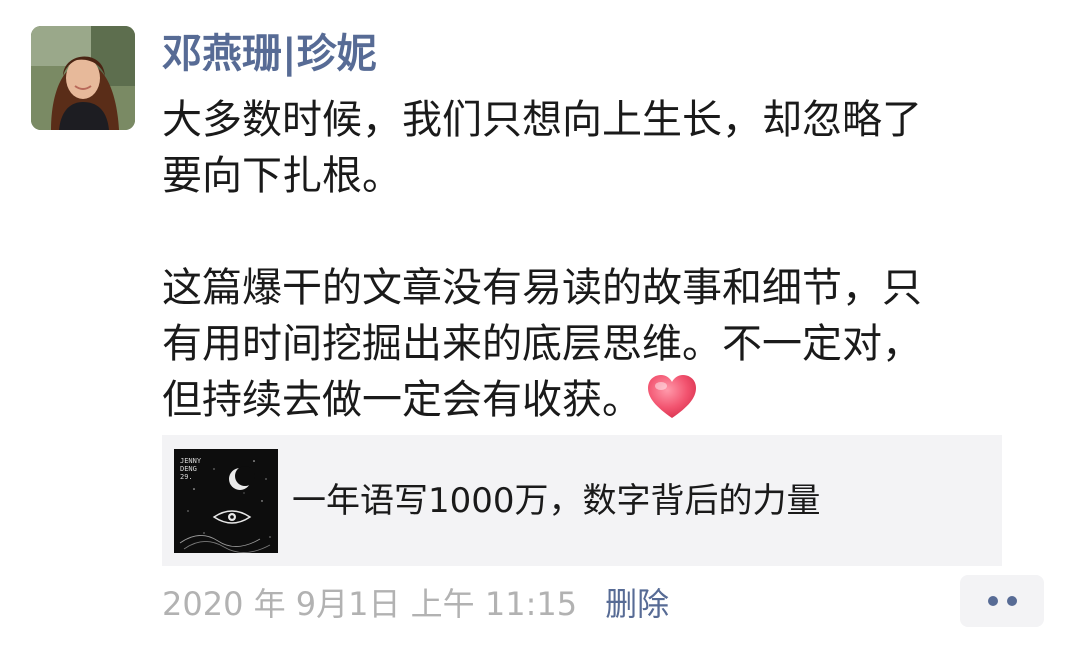  What do you see at coordinates (269, 54) in the screenshot?
I see `author-name: 邓燕珊|珍妮` at bounding box center [269, 54].